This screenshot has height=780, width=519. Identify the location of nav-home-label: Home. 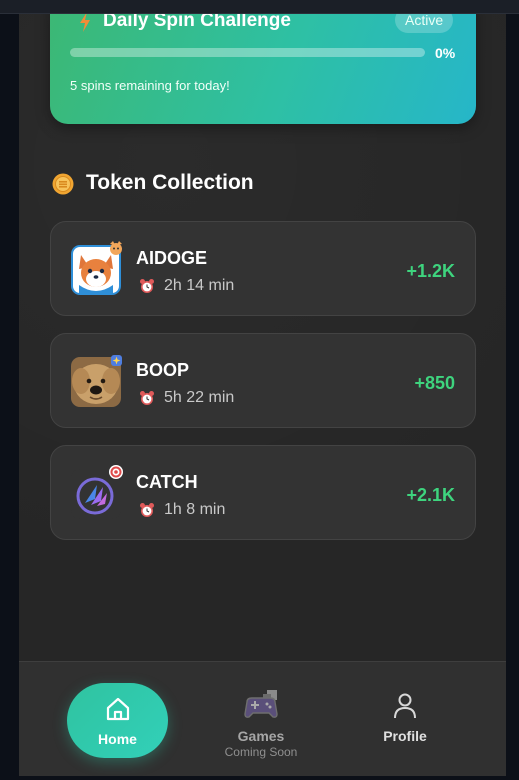
(117, 739).